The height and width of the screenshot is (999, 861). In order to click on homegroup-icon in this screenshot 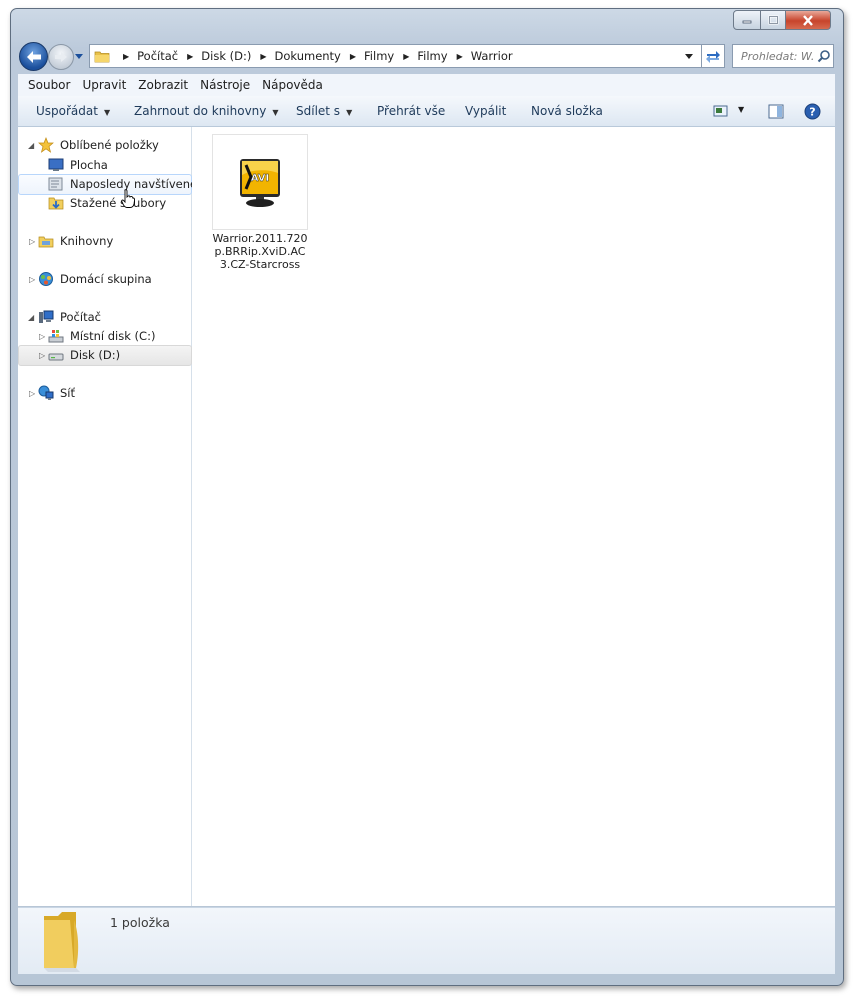, I will do `click(46, 279)`.